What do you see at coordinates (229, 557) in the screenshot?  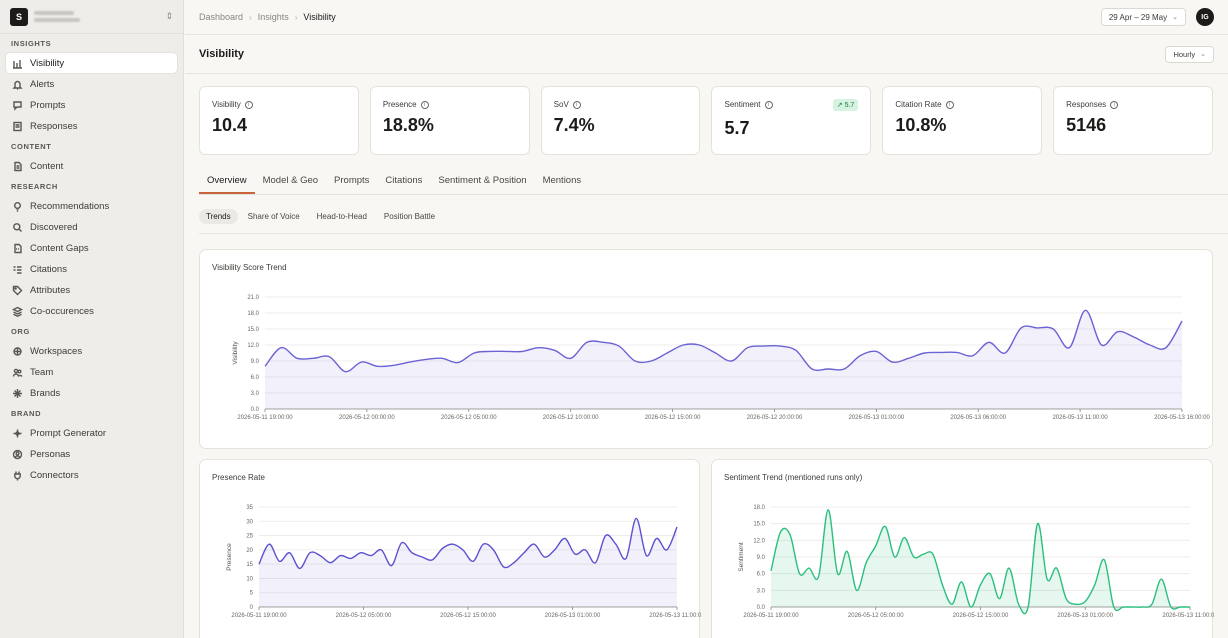 I see `y-axis-label: Presence` at bounding box center [229, 557].